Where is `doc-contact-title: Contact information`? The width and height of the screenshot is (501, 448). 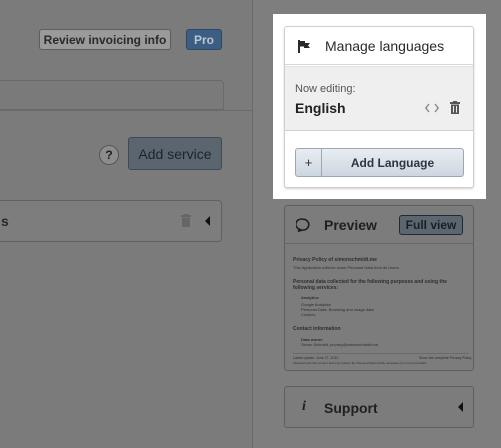 doc-contact-title: Contact information is located at coordinates (317, 329).